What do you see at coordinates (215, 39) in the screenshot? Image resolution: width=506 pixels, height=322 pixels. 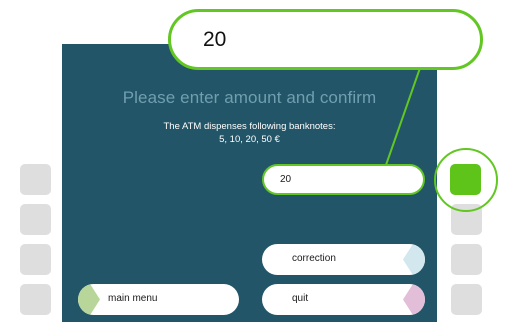 I see `zoom-callout-value: 20` at bounding box center [215, 39].